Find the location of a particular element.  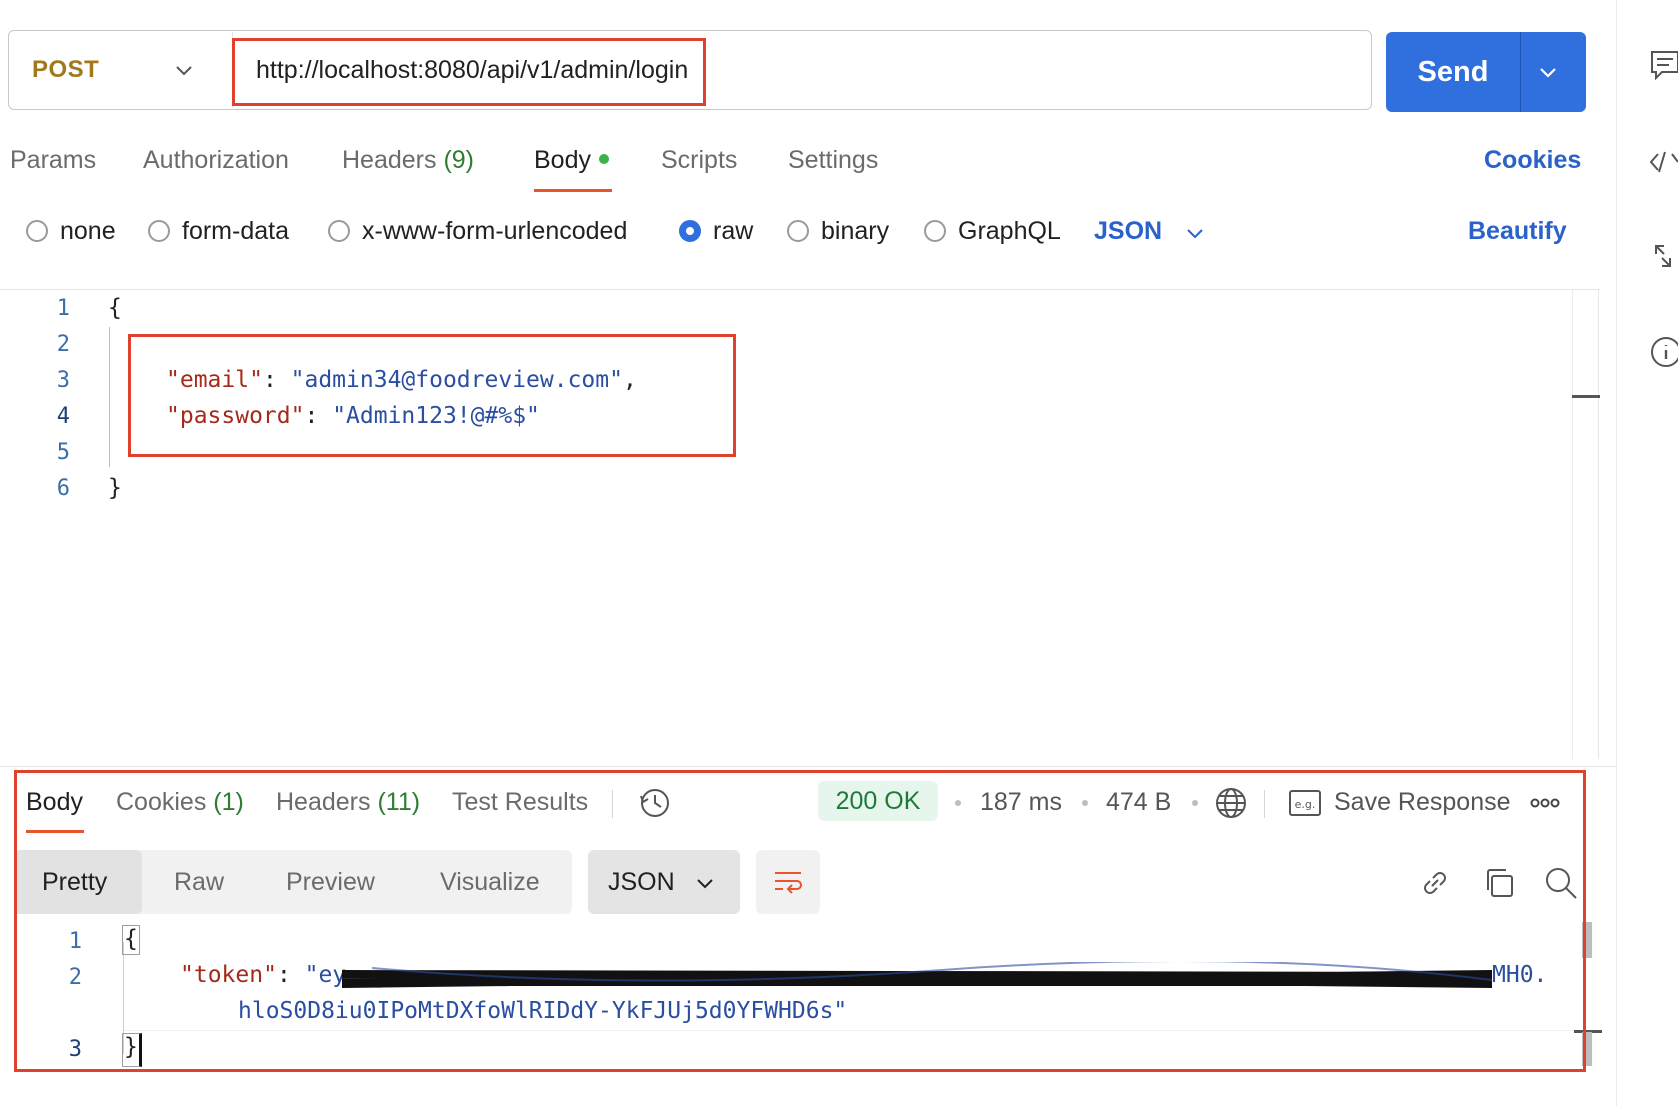

tab-body: Body is located at coordinates (571, 160).